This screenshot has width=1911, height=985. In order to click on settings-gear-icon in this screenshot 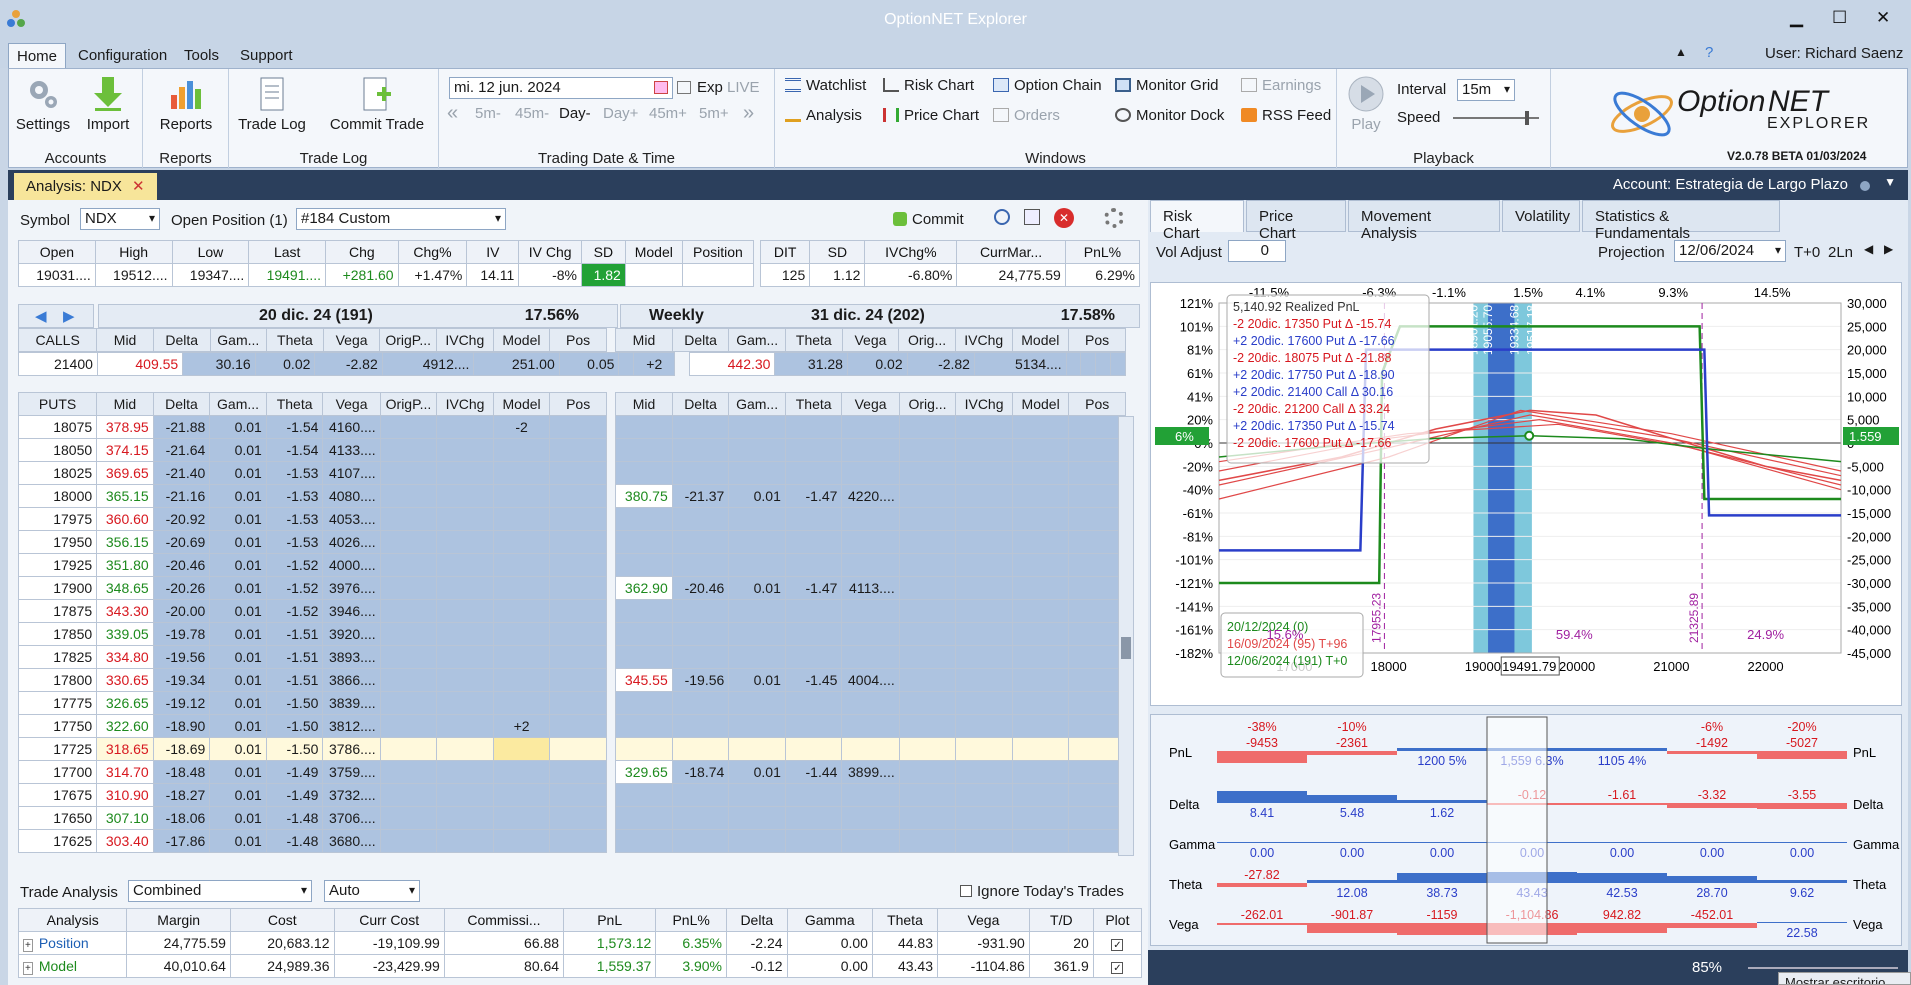, I will do `click(1114, 218)`.